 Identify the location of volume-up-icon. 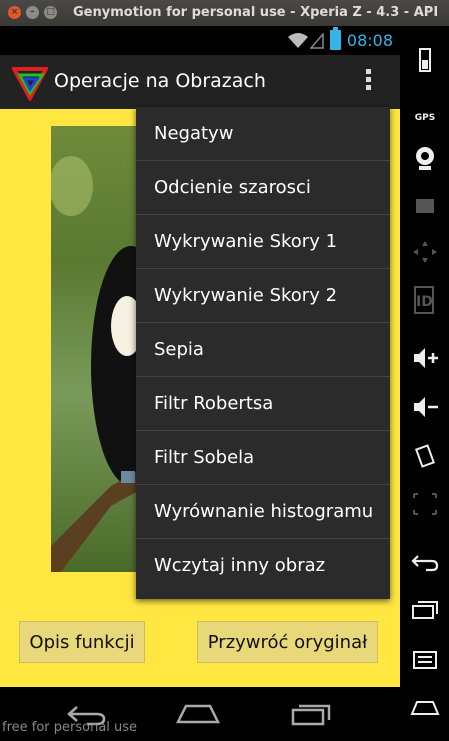
(425, 358).